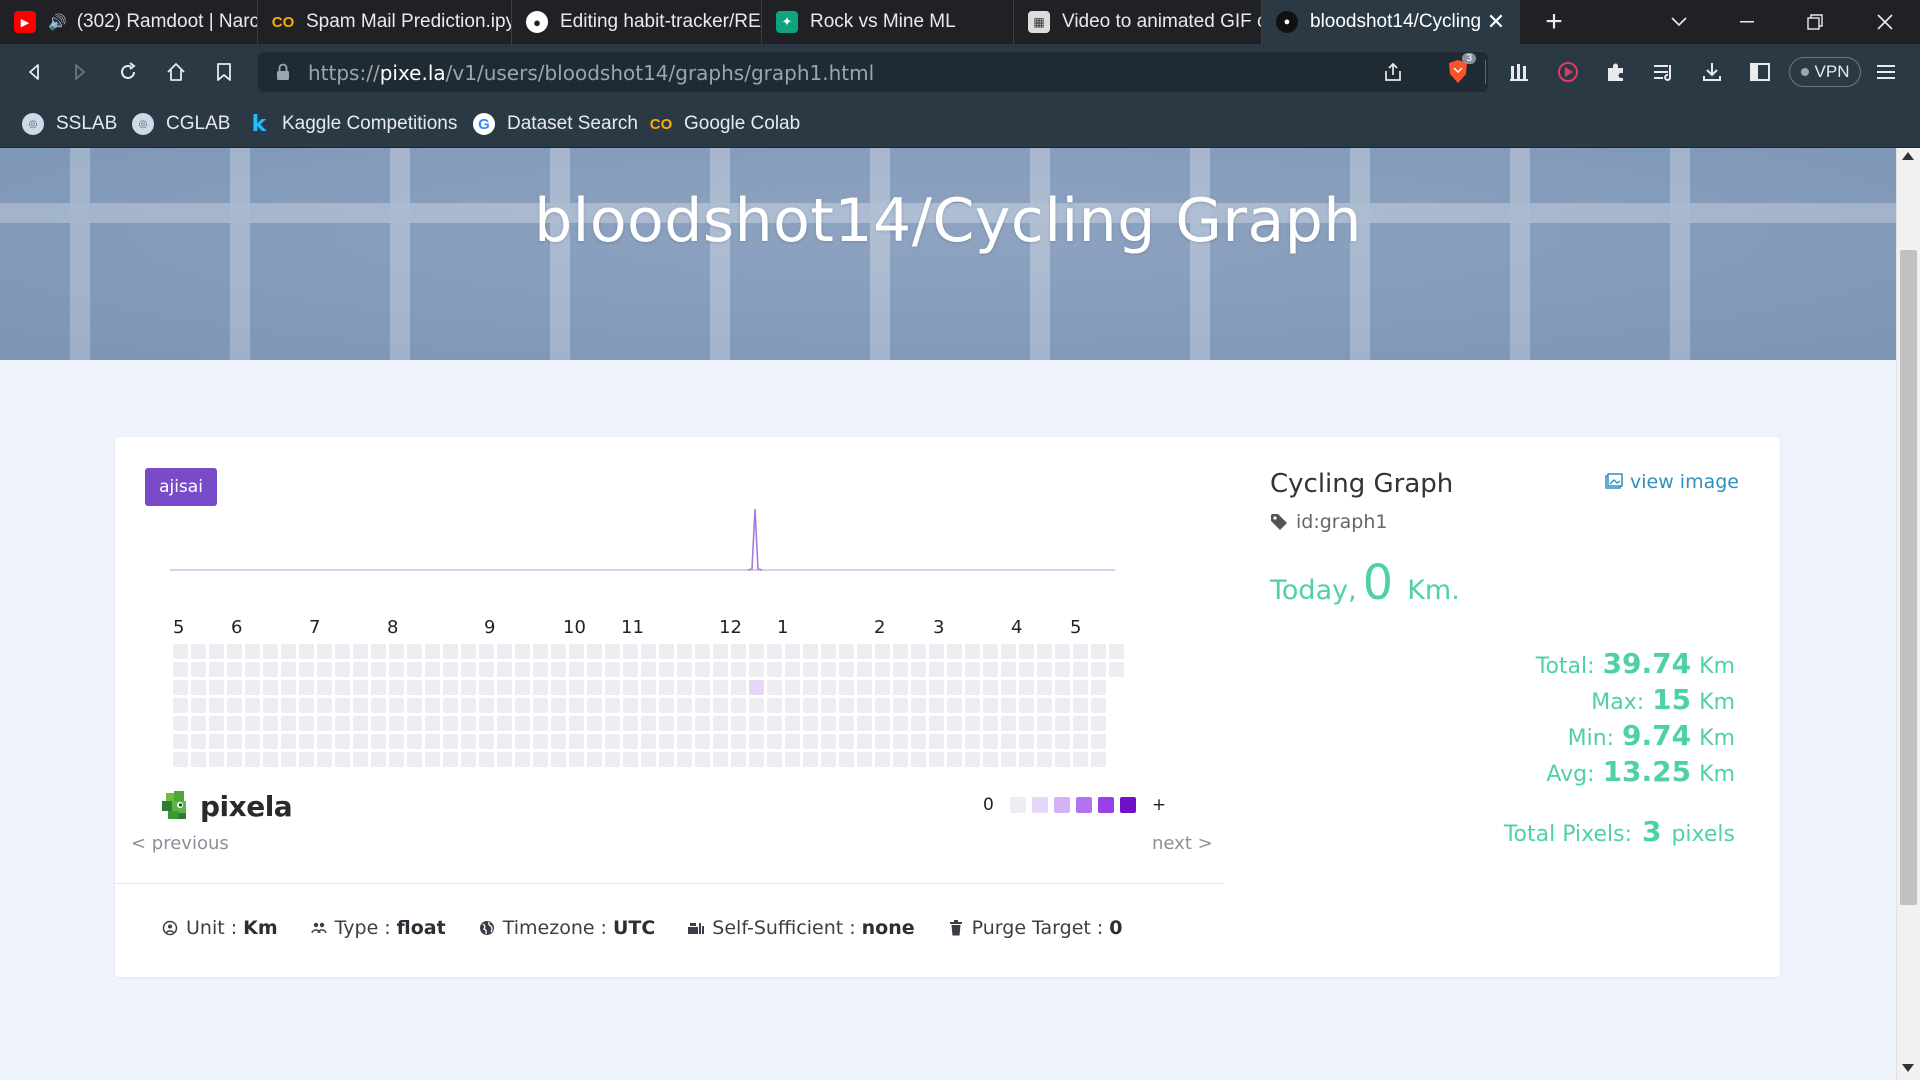  What do you see at coordinates (1391, 22) in the screenshot?
I see `tab-cycling-graph: ● bloodshot14/Cycling ✕` at bounding box center [1391, 22].